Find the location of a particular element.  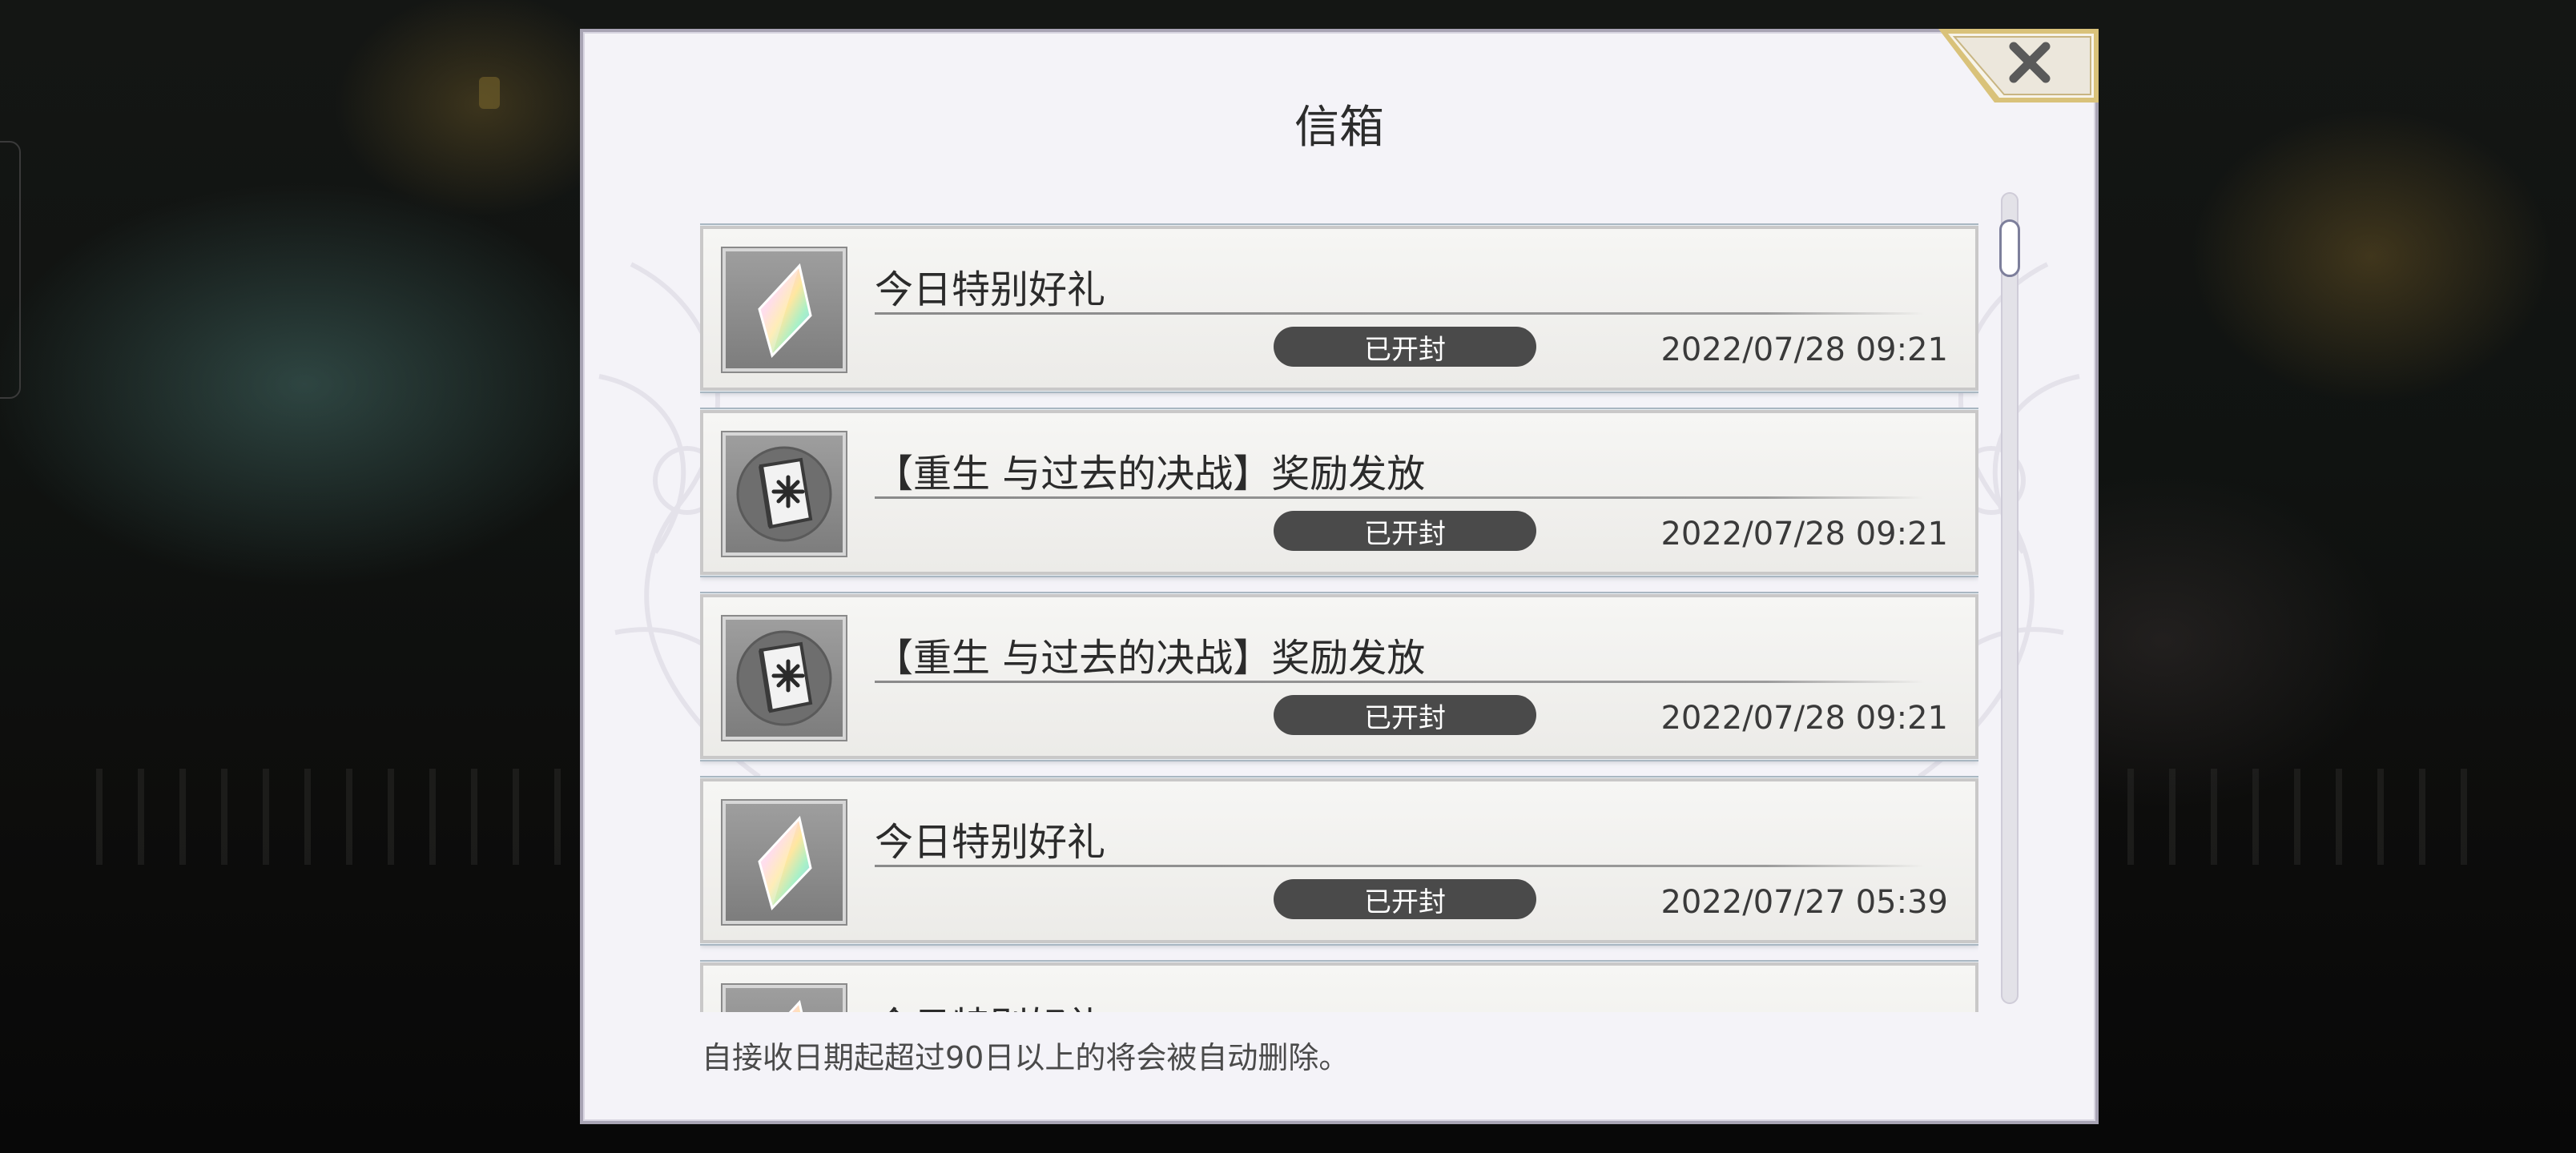

side-drawer-tab is located at coordinates (11, 270).